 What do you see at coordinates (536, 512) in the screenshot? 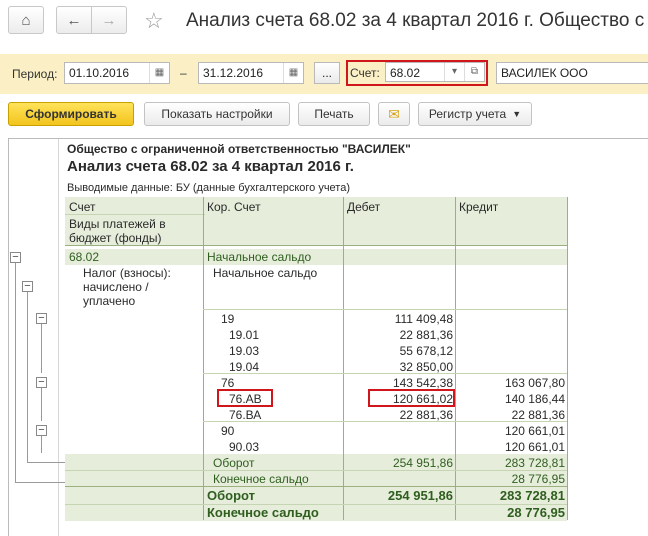
I see `total-closing-credit: 28 776,95` at bounding box center [536, 512].